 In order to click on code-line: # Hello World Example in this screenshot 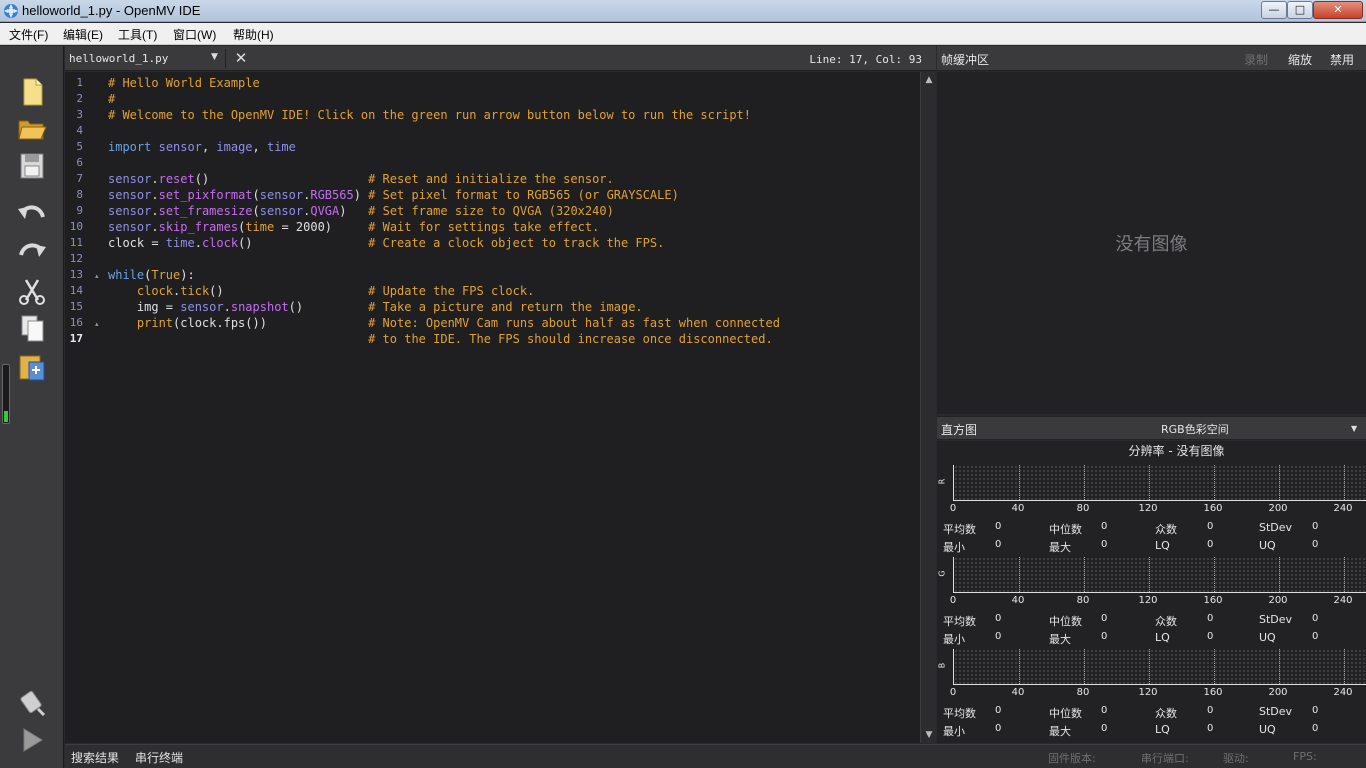, I will do `click(184, 83)`.